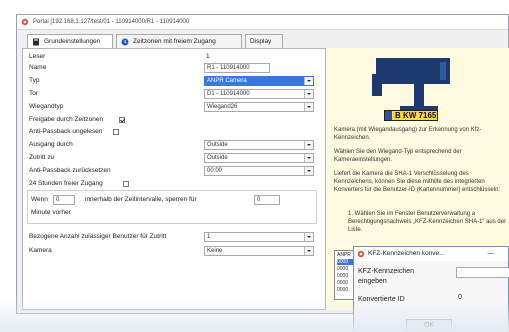 This screenshot has width=509, height=332. Describe the element at coordinates (259, 107) in the screenshot. I see `wiegandtyp-select: Wiegand26` at that location.